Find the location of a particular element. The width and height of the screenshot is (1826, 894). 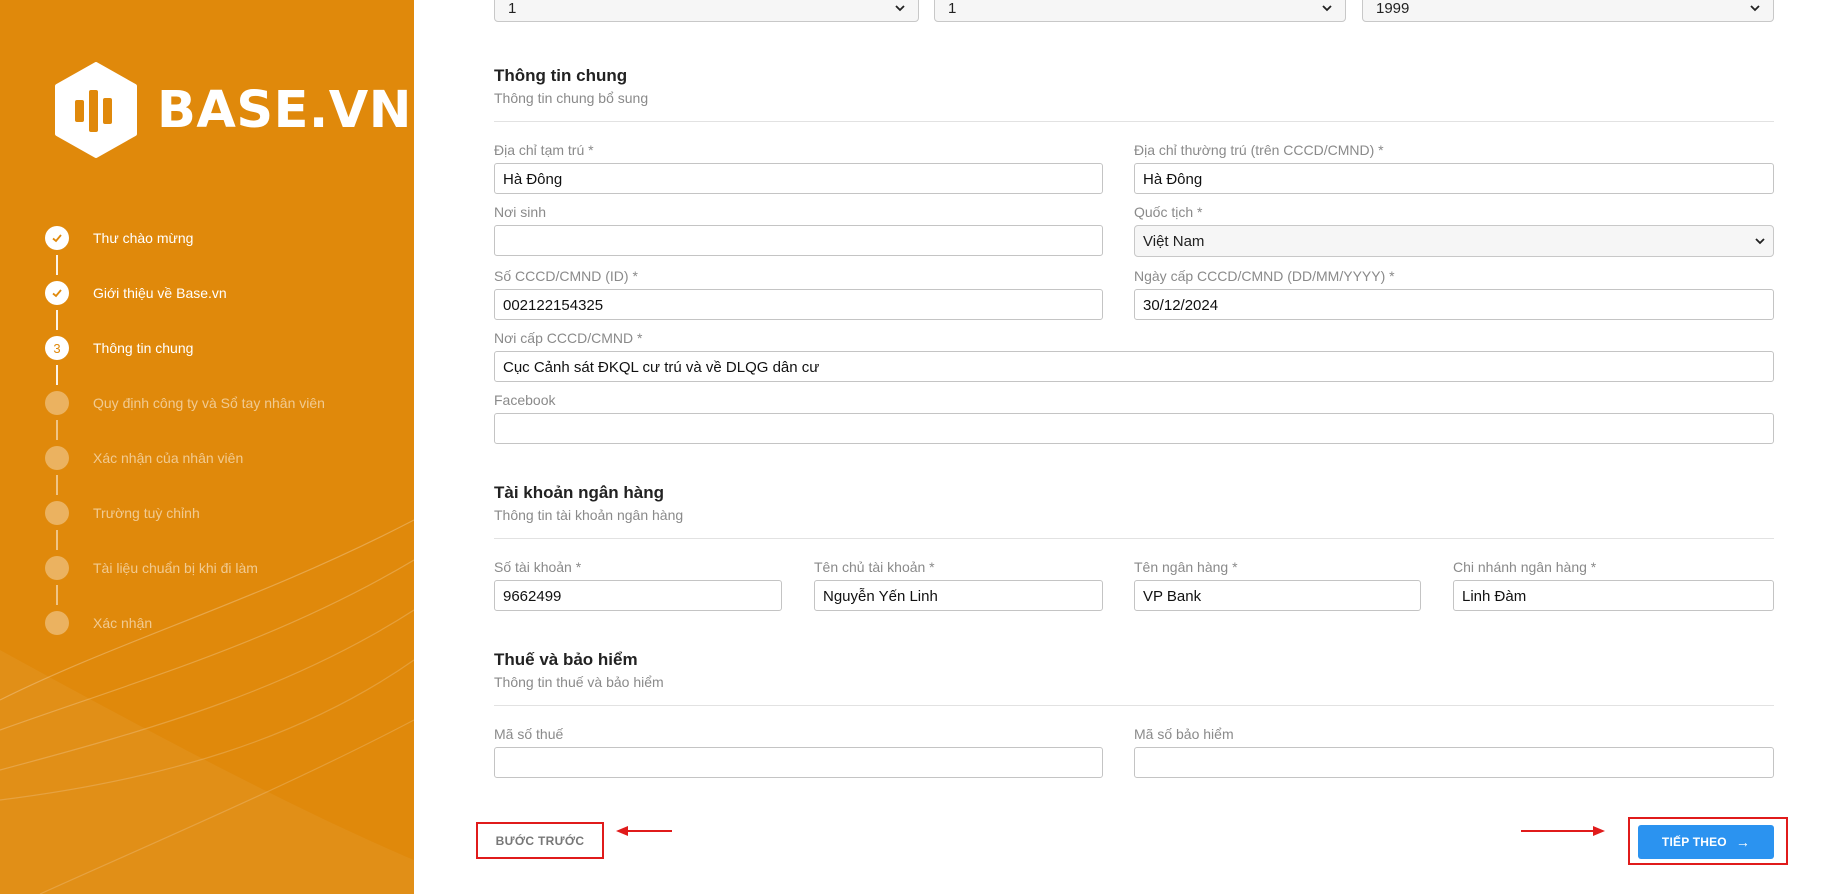

tax-code-label: Mã số thuế is located at coordinates (529, 734).